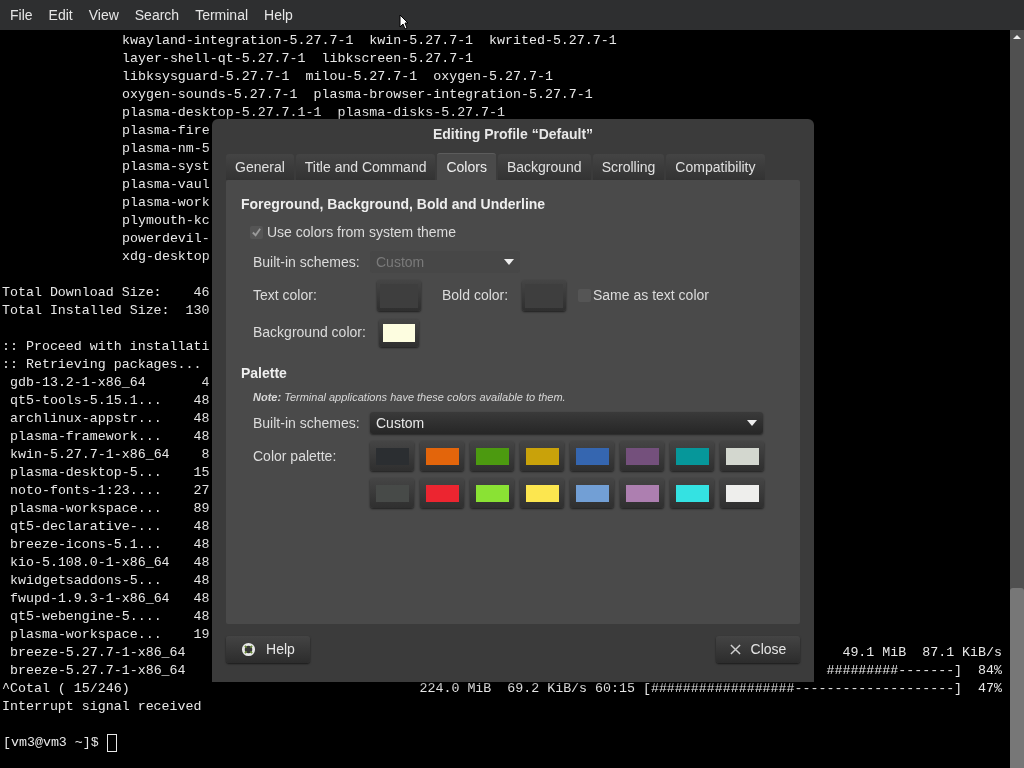  What do you see at coordinates (166, 239) in the screenshot?
I see `terminal-line: powerdevil-` at bounding box center [166, 239].